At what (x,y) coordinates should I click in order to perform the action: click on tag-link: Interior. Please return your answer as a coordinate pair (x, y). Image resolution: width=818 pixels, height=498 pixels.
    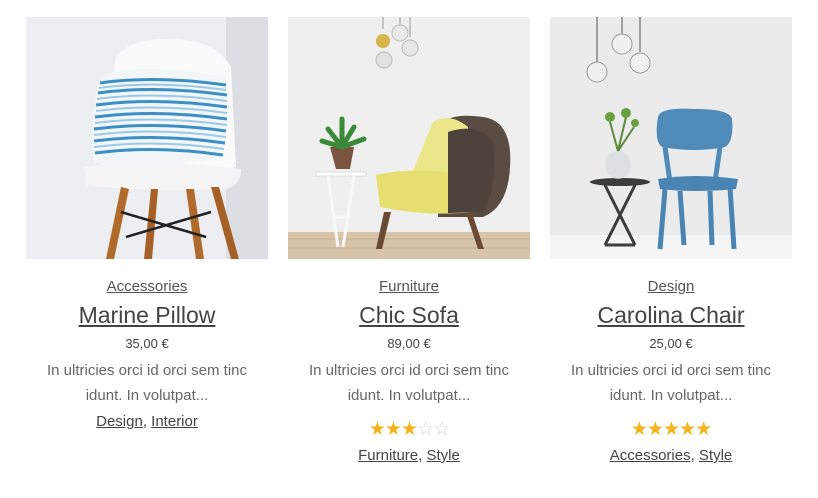
    Looking at the image, I should click on (174, 421).